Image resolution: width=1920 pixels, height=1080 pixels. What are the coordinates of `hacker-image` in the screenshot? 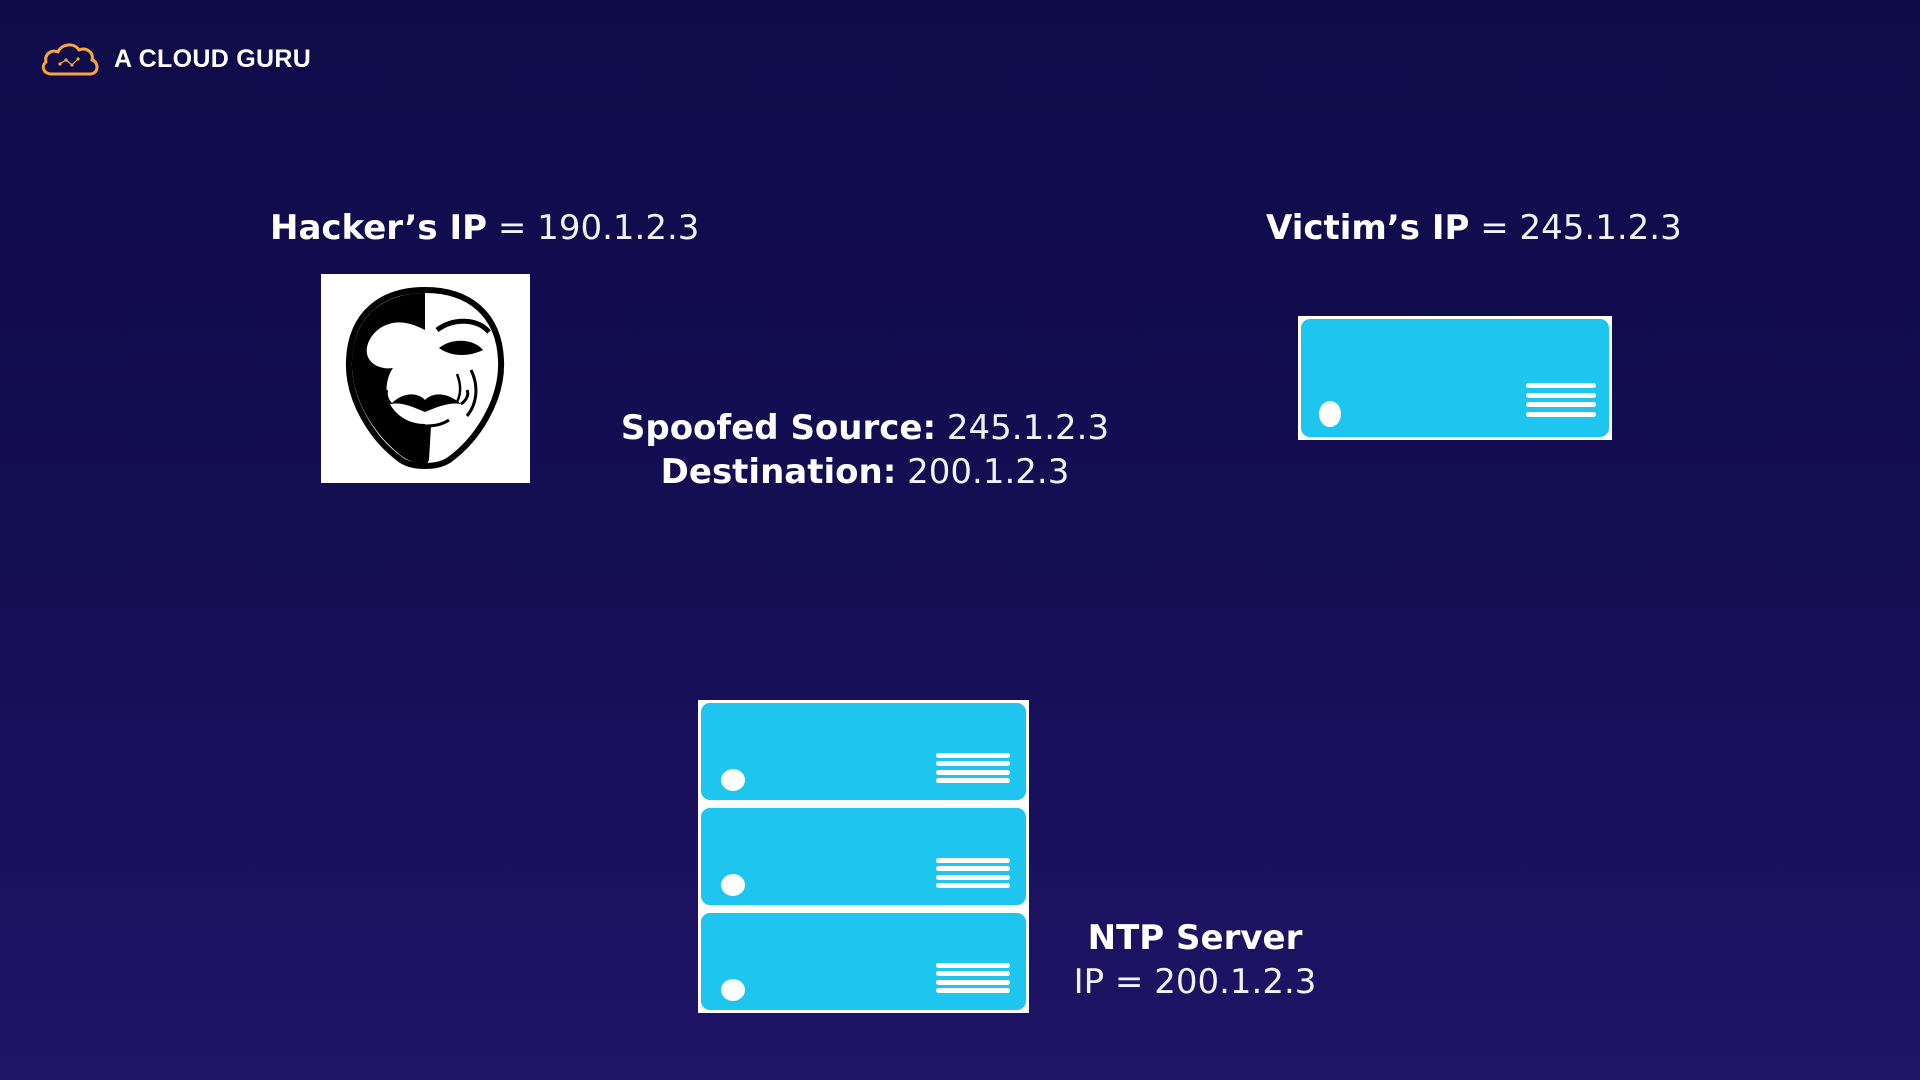 It's located at (425, 378).